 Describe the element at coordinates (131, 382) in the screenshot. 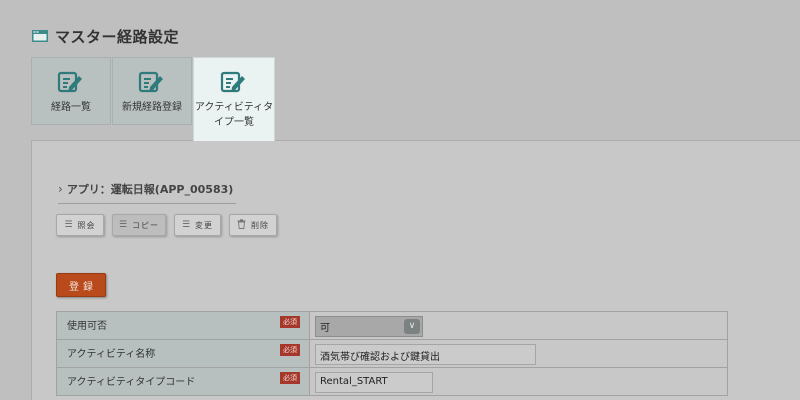

I see `field-label-text: アクティビティタイプコード` at that location.